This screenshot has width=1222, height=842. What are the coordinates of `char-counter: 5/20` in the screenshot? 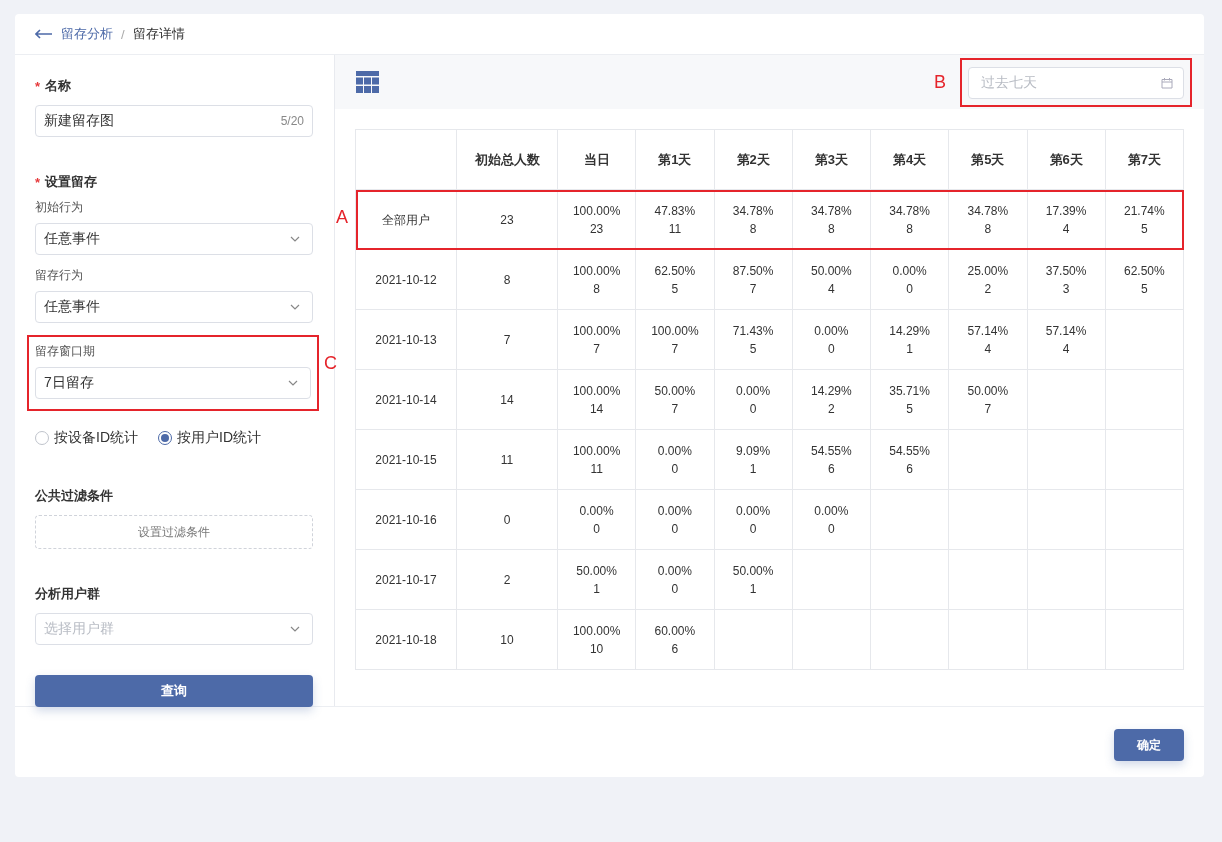 It's located at (292, 121).